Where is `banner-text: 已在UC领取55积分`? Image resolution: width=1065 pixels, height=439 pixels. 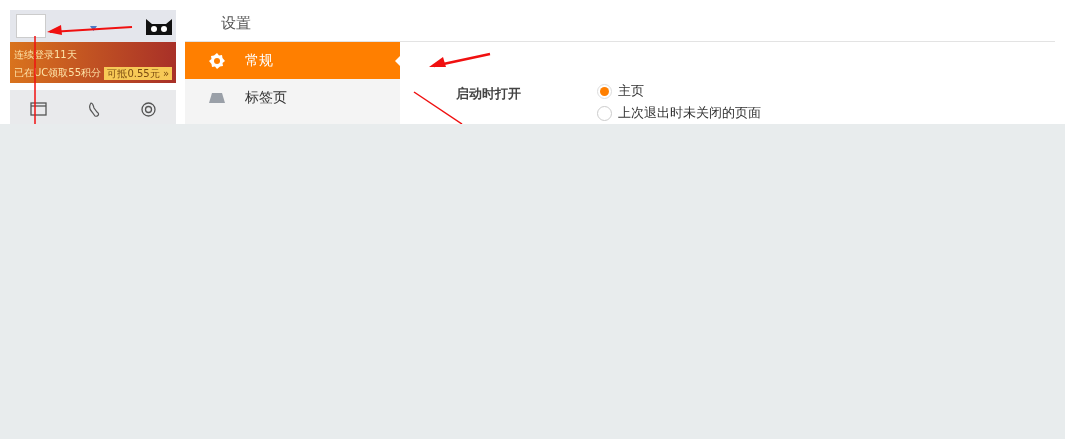
banner-text: 已在UC领取55积分 is located at coordinates (58, 73).